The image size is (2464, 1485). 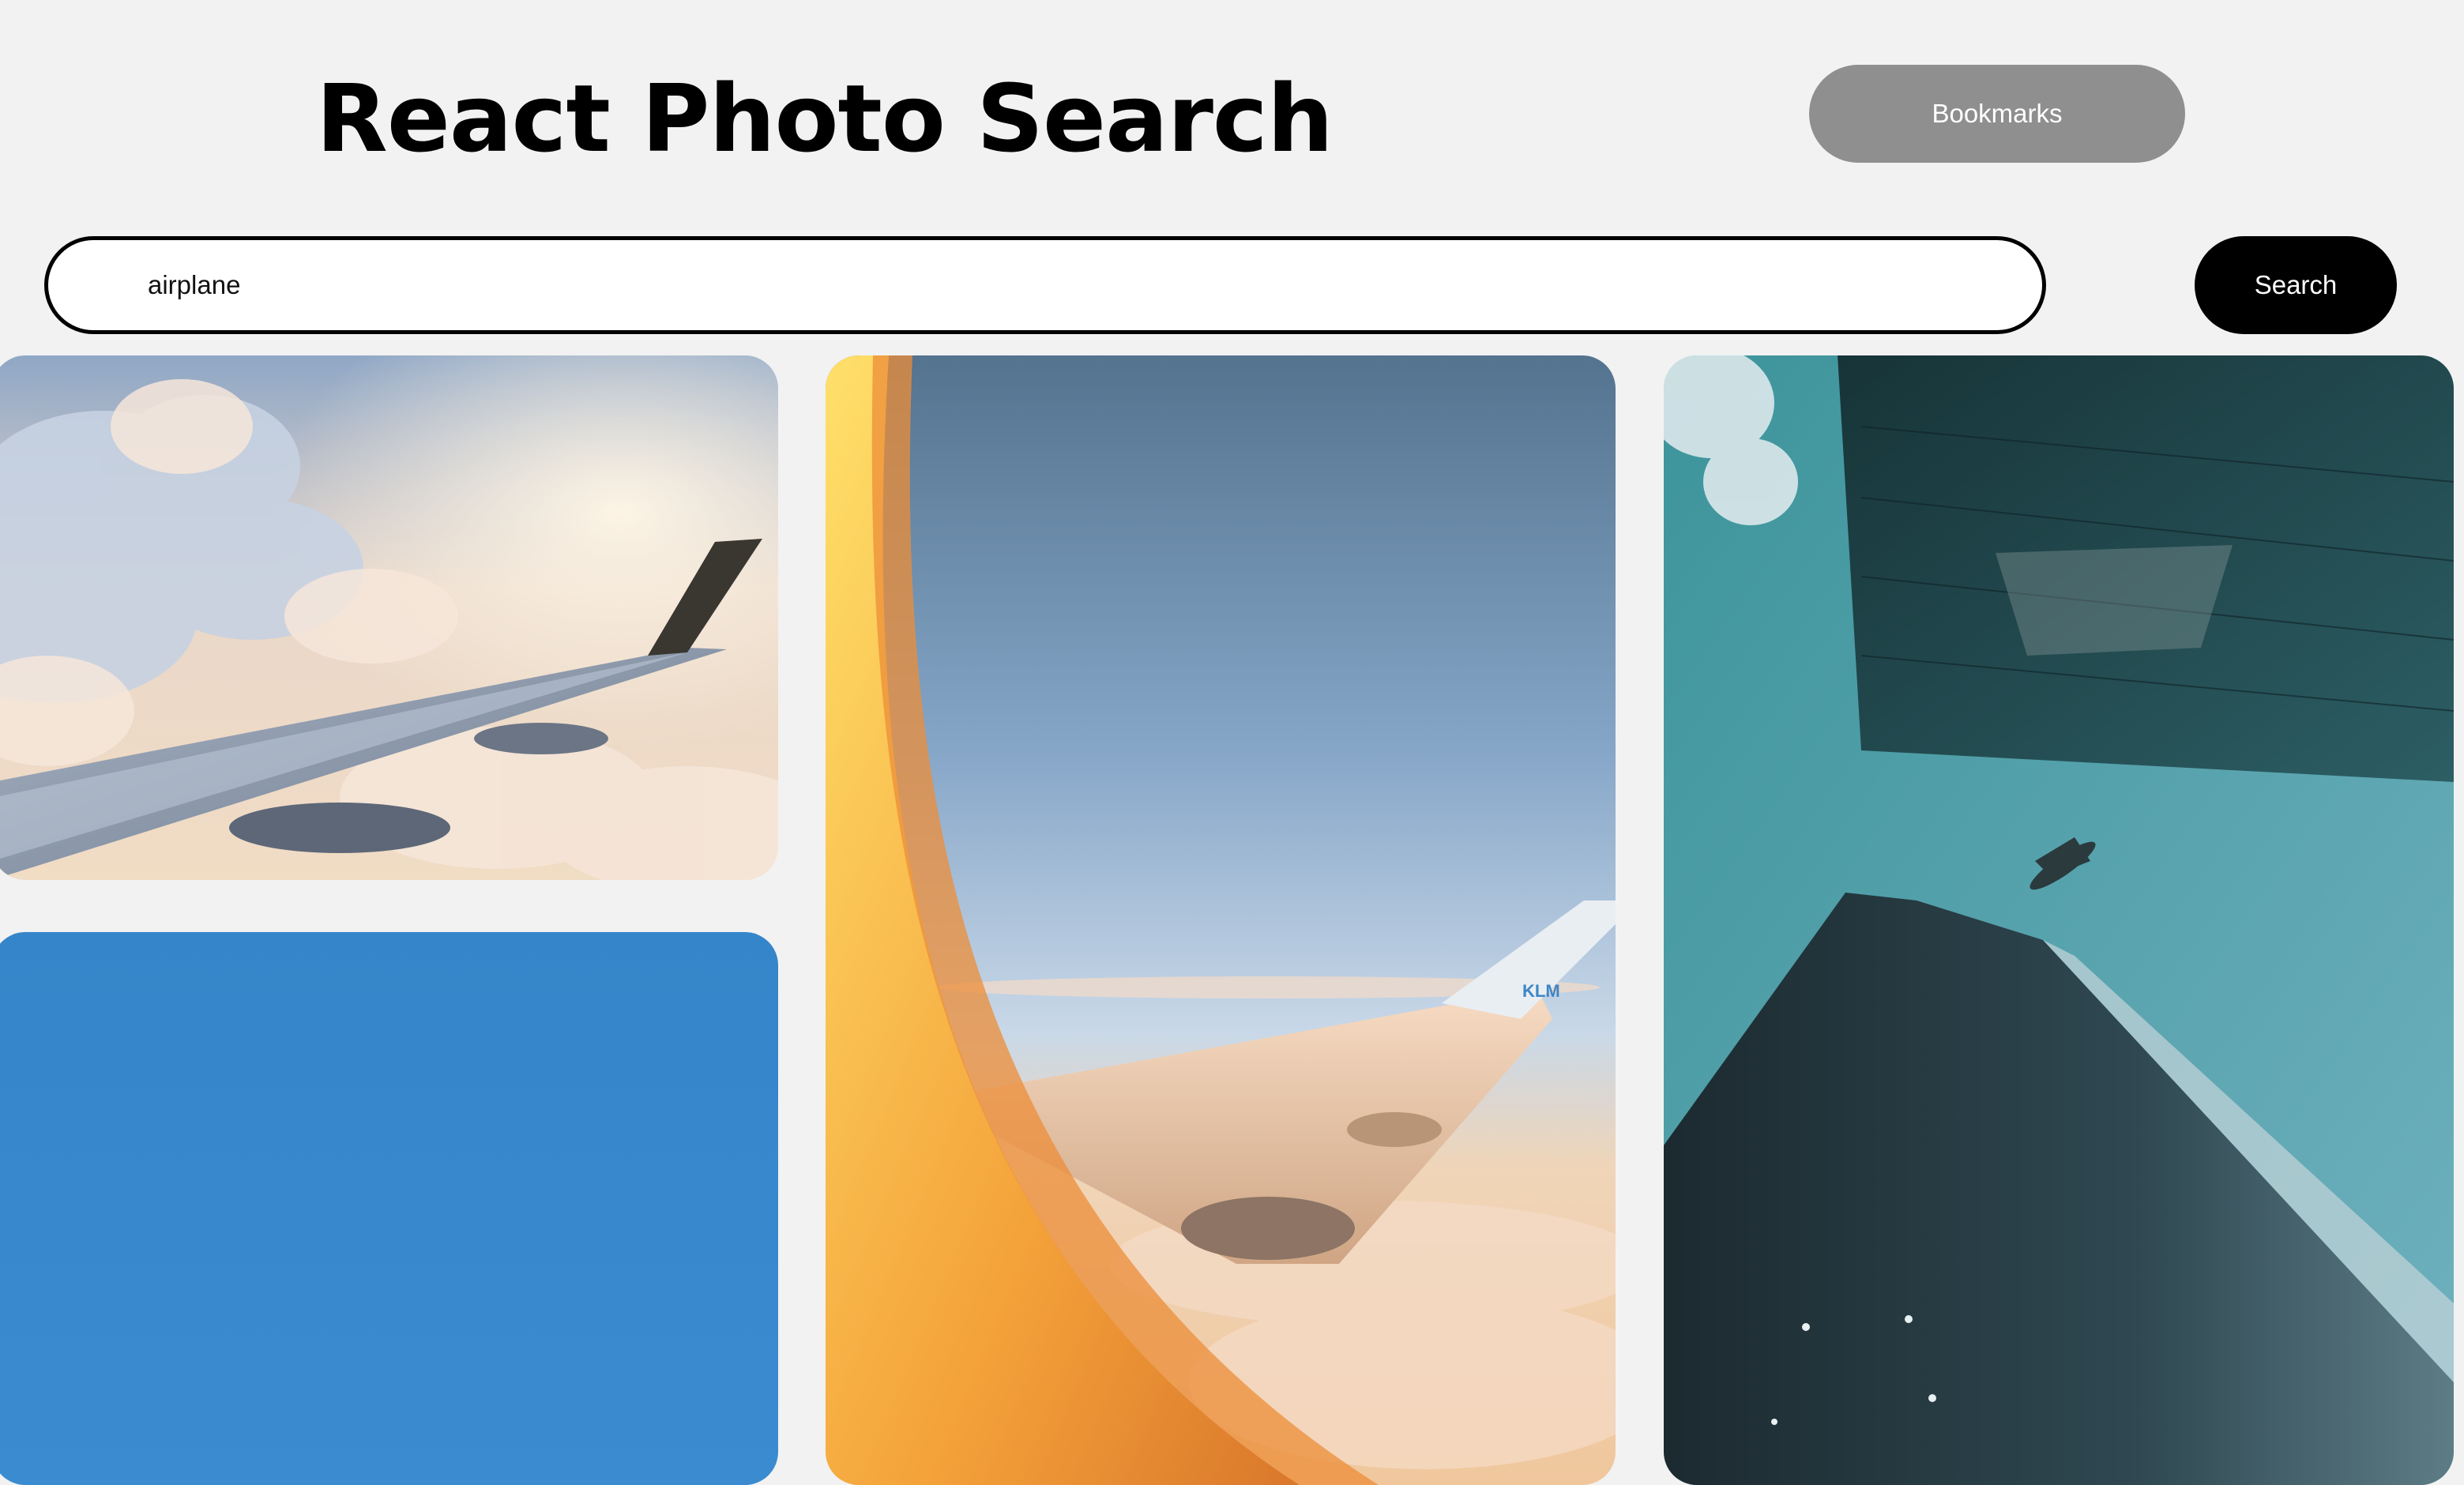 I want to click on photo-blue-sky, so click(x=389, y=1208).